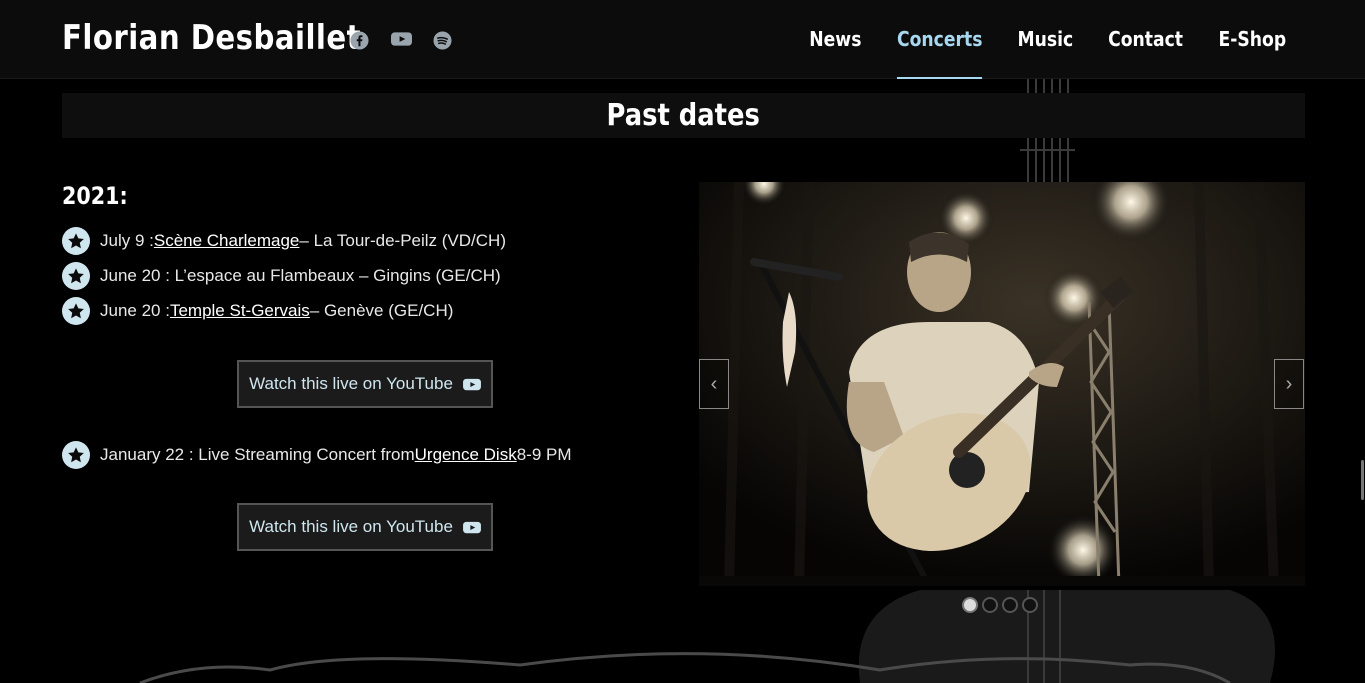 The image size is (1365, 683). What do you see at coordinates (402, 240) in the screenshot?
I see `concert-location: – La Tour-de-Peilz (VD/CH)` at bounding box center [402, 240].